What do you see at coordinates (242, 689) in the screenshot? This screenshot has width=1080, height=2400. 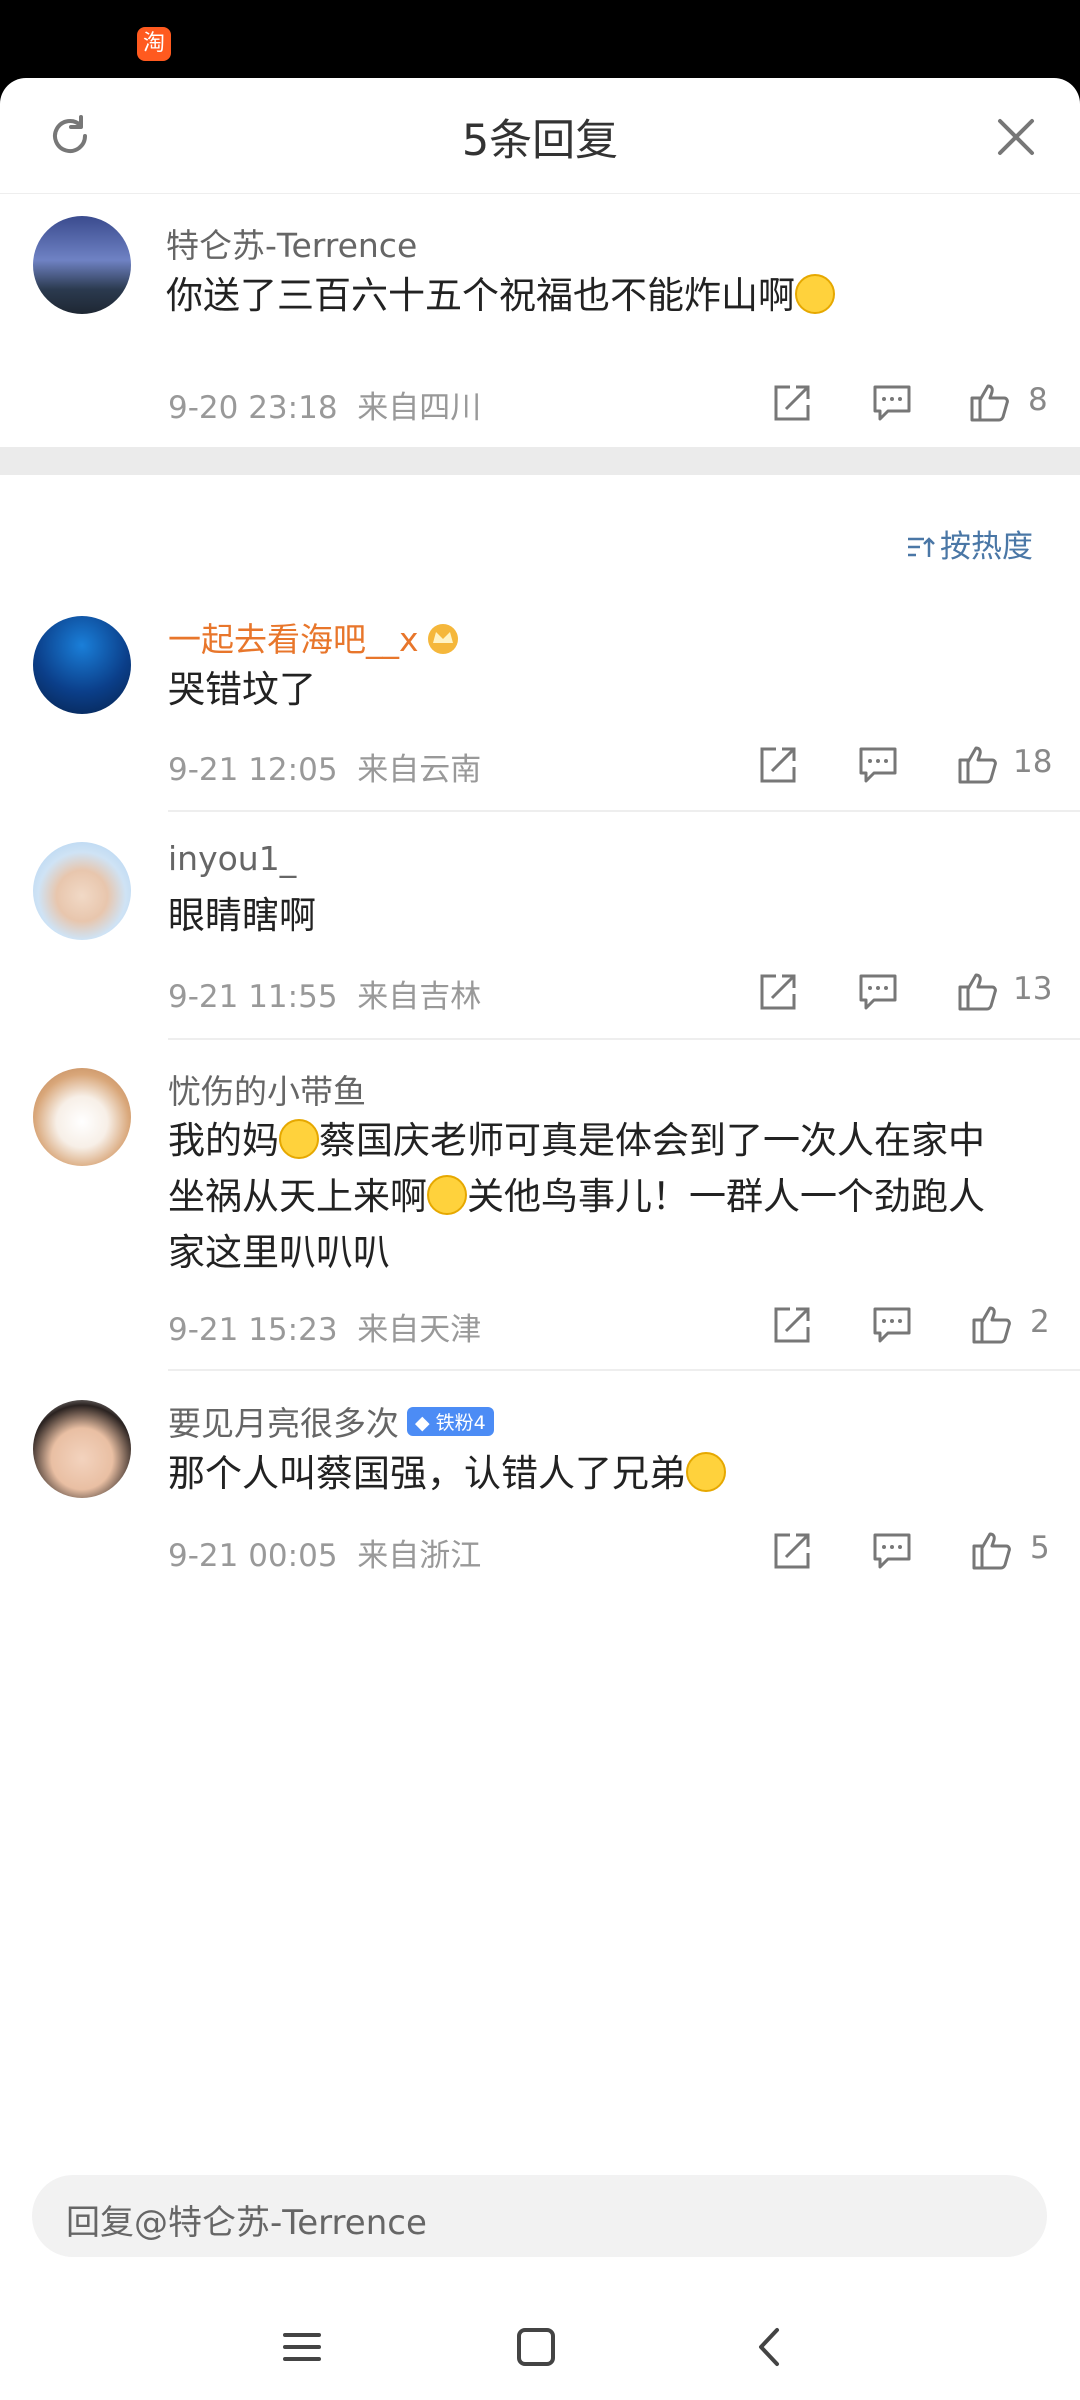 I see `reply-text: 哭错坟了` at bounding box center [242, 689].